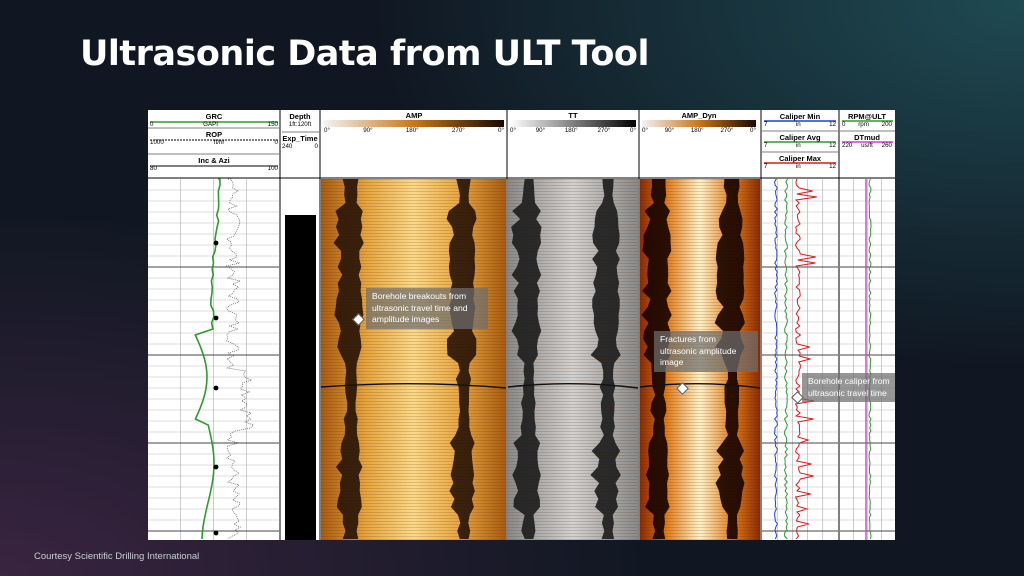 This screenshot has height=576, width=1024. I want to click on incazi-header: Inc & Azi 80 100, so click(214, 164).